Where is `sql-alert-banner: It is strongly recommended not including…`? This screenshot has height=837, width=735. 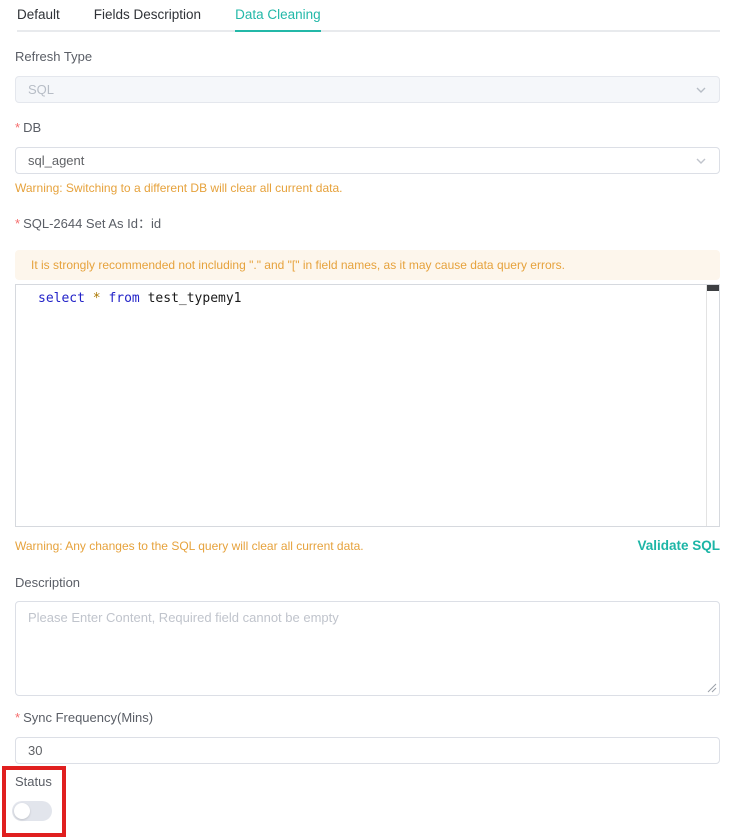 sql-alert-banner: It is strongly recommended not including… is located at coordinates (367, 265).